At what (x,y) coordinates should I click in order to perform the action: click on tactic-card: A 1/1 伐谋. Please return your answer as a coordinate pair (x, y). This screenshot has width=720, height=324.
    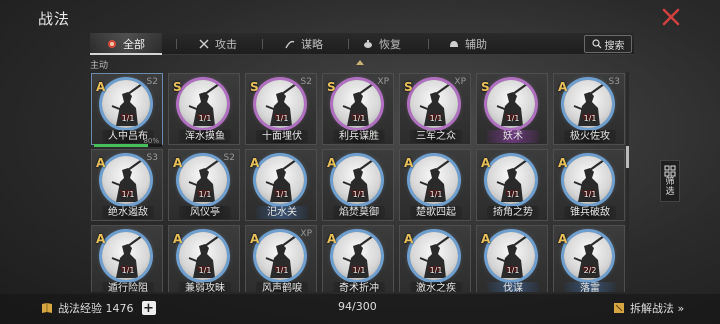
    Looking at the image, I should click on (512, 258).